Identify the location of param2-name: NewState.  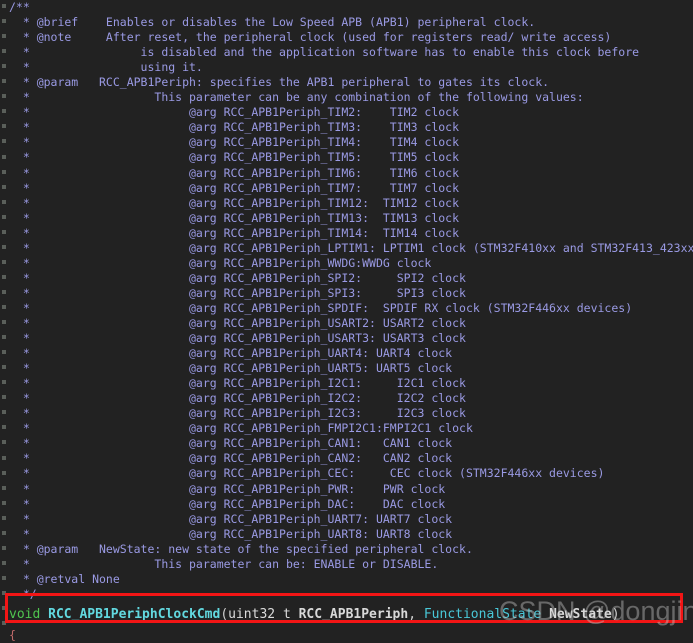
(580, 614).